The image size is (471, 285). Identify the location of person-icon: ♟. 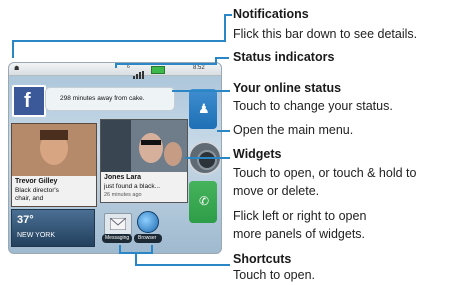
(204, 108).